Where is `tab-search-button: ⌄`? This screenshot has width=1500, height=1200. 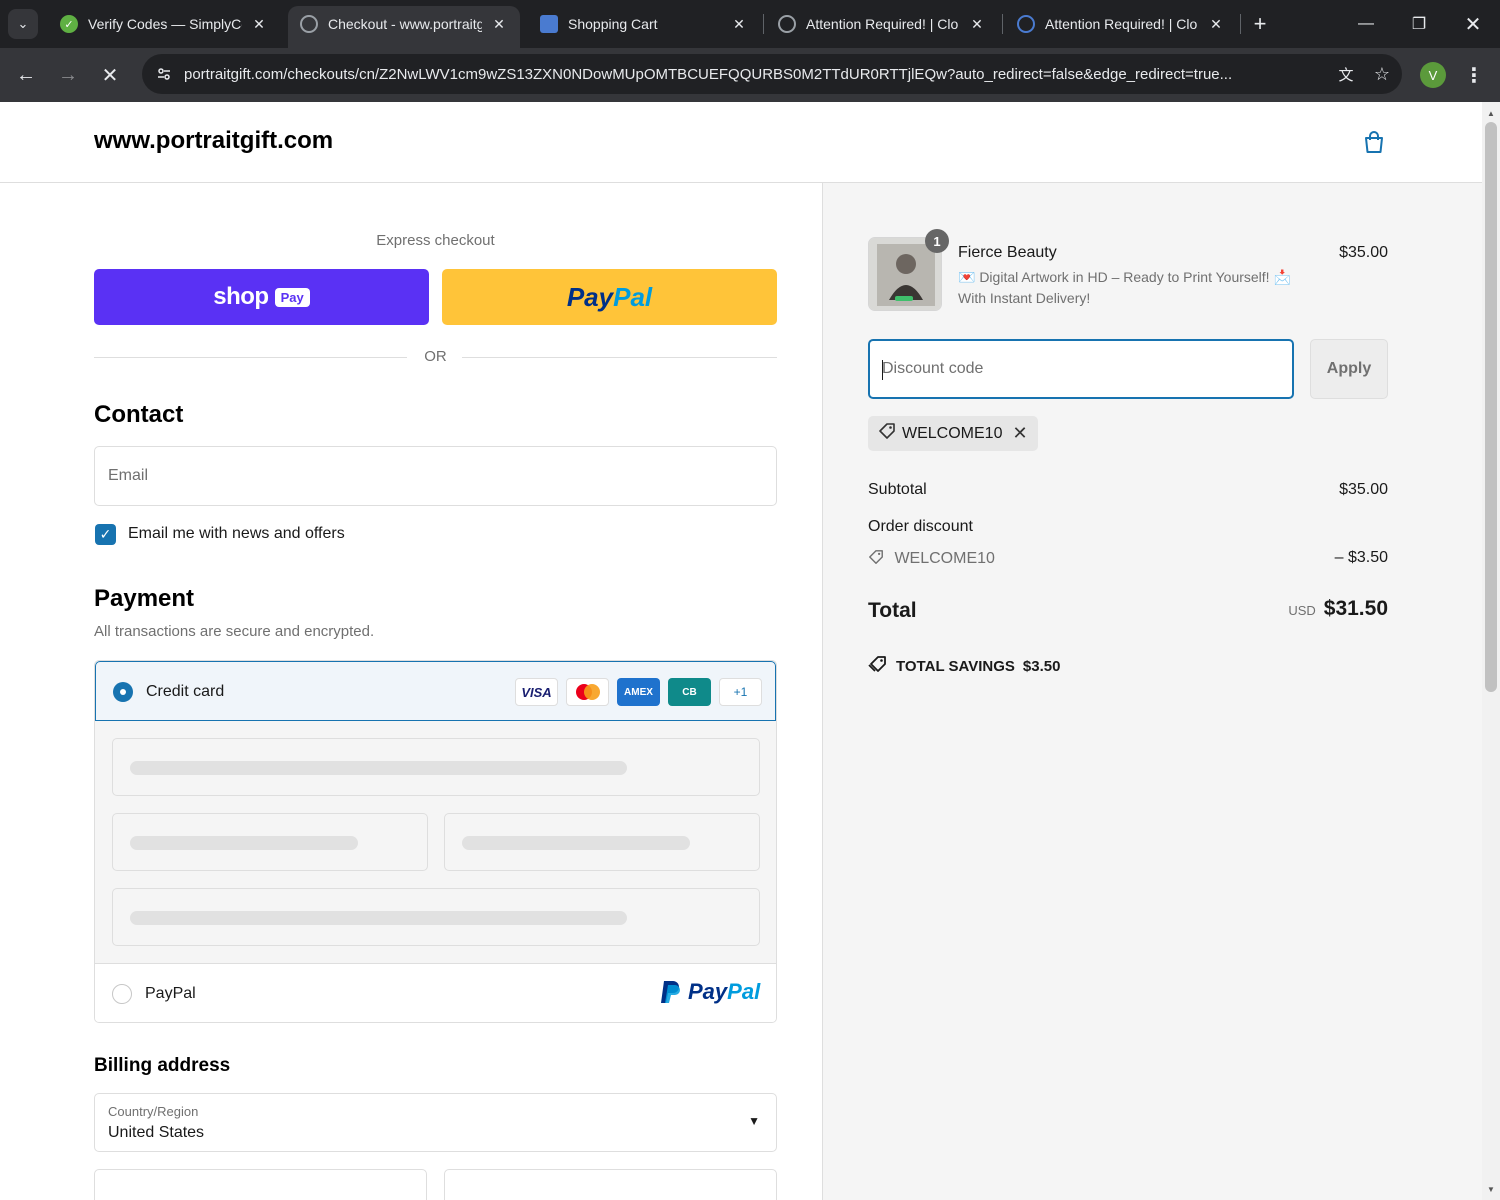 tab-search-button: ⌄ is located at coordinates (23, 24).